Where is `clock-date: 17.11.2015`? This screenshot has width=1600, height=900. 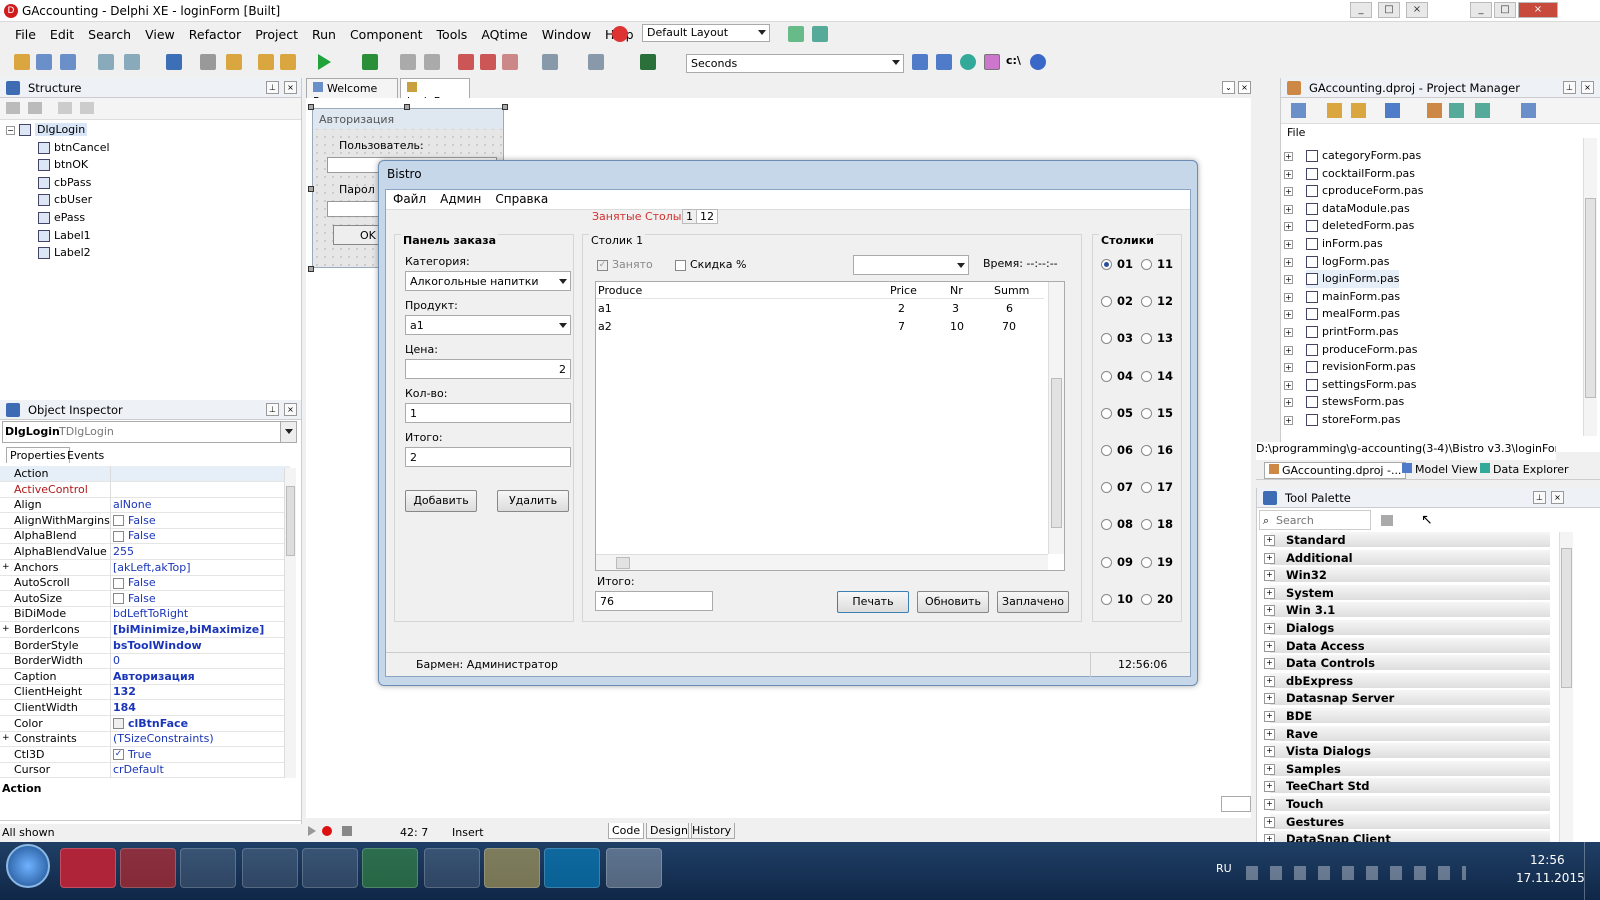 clock-date: 17.11.2015 is located at coordinates (1550, 878).